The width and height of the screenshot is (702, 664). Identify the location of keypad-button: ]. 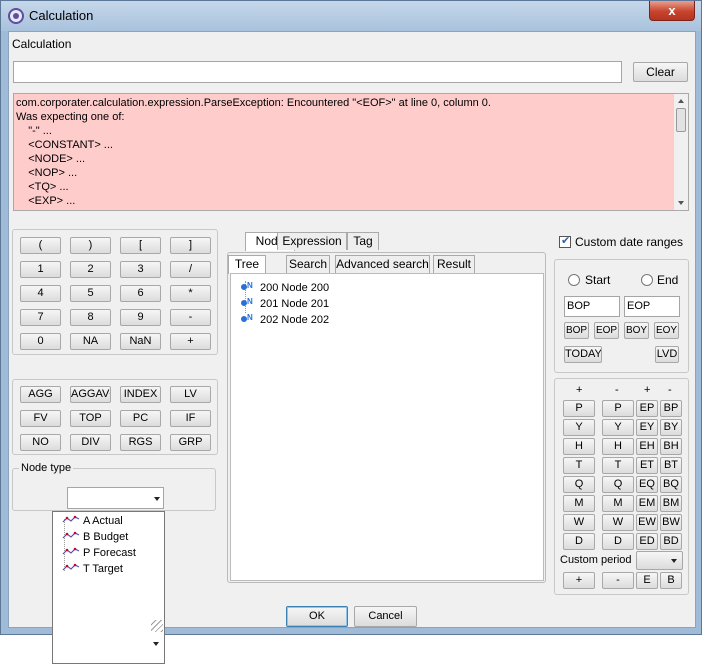
(190, 245).